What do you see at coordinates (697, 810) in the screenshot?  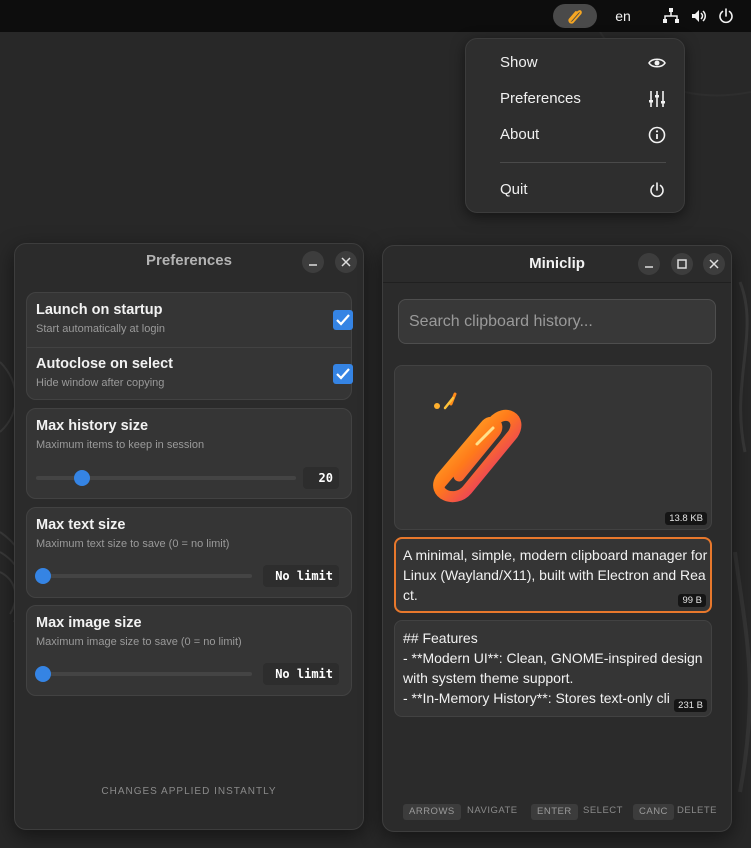 I see `shortcut-action: DELETE` at bounding box center [697, 810].